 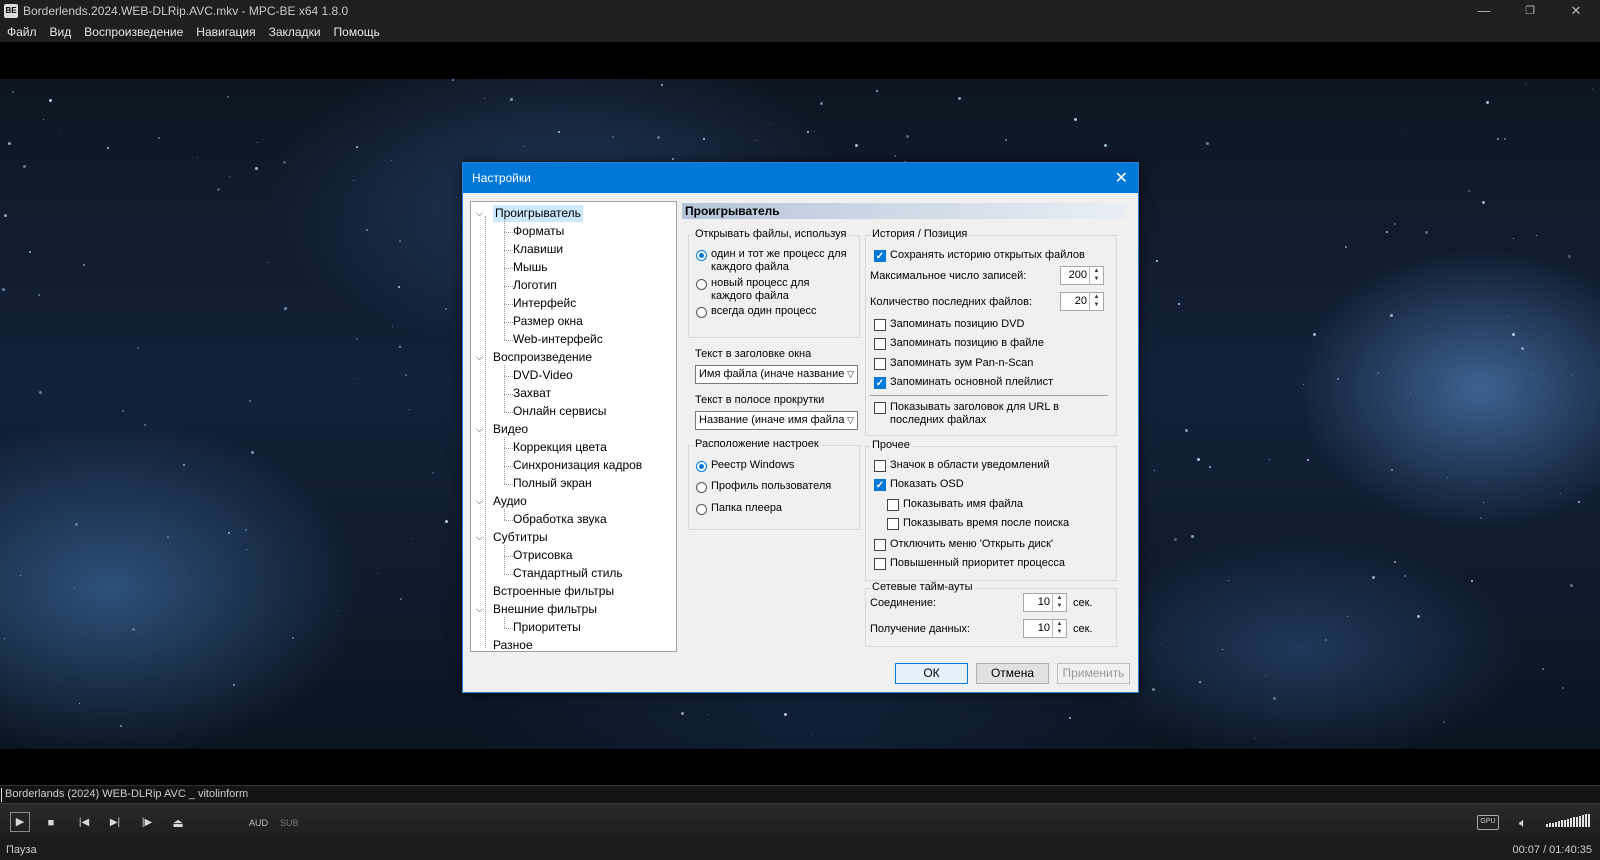 What do you see at coordinates (880, 344) in the screenshot?
I see `remember-file-pos-checkbox` at bounding box center [880, 344].